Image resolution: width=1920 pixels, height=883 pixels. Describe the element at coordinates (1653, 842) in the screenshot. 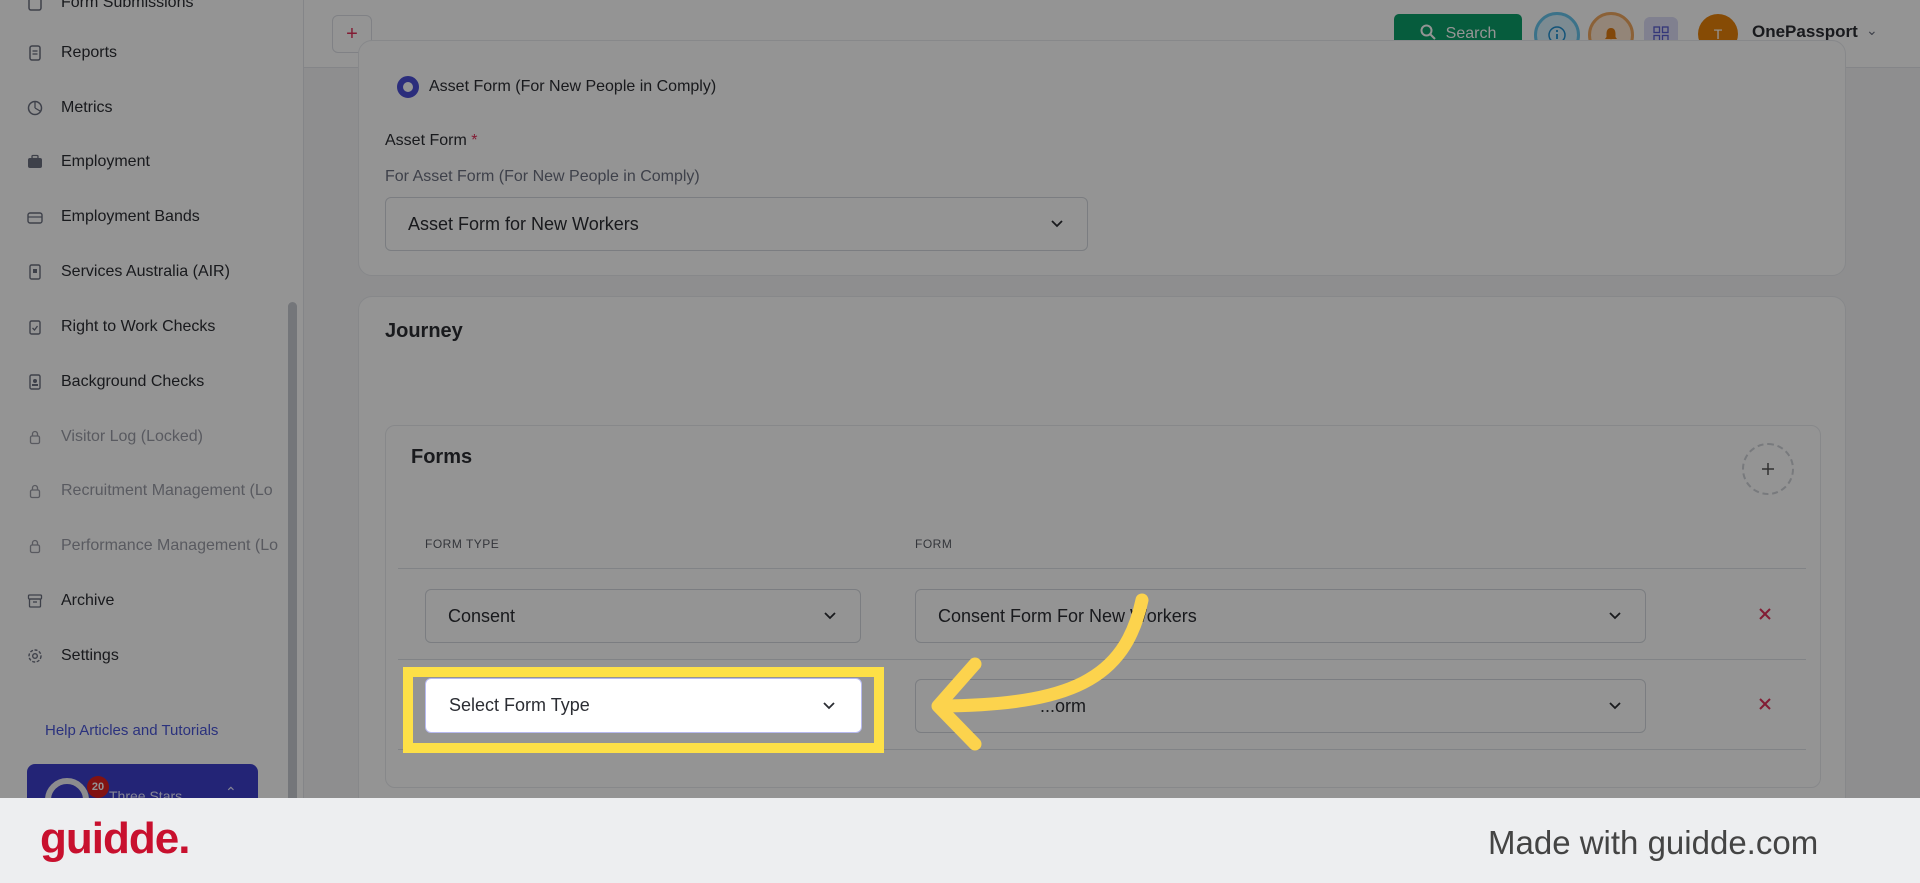

I see `made-with-text: Made with guidde.com` at that location.